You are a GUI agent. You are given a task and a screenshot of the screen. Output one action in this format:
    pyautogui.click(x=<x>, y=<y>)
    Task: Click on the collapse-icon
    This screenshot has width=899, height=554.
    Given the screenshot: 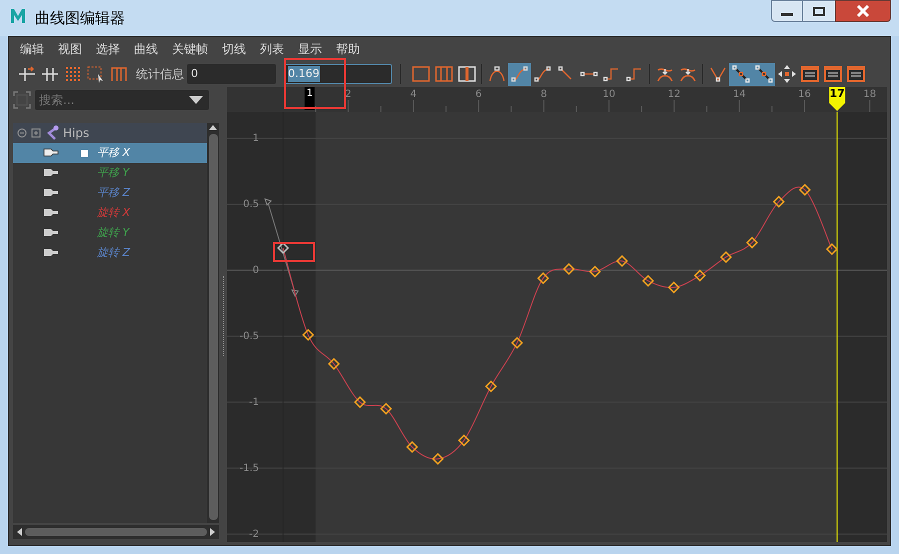 What is the action you would take?
    pyautogui.click(x=22, y=133)
    